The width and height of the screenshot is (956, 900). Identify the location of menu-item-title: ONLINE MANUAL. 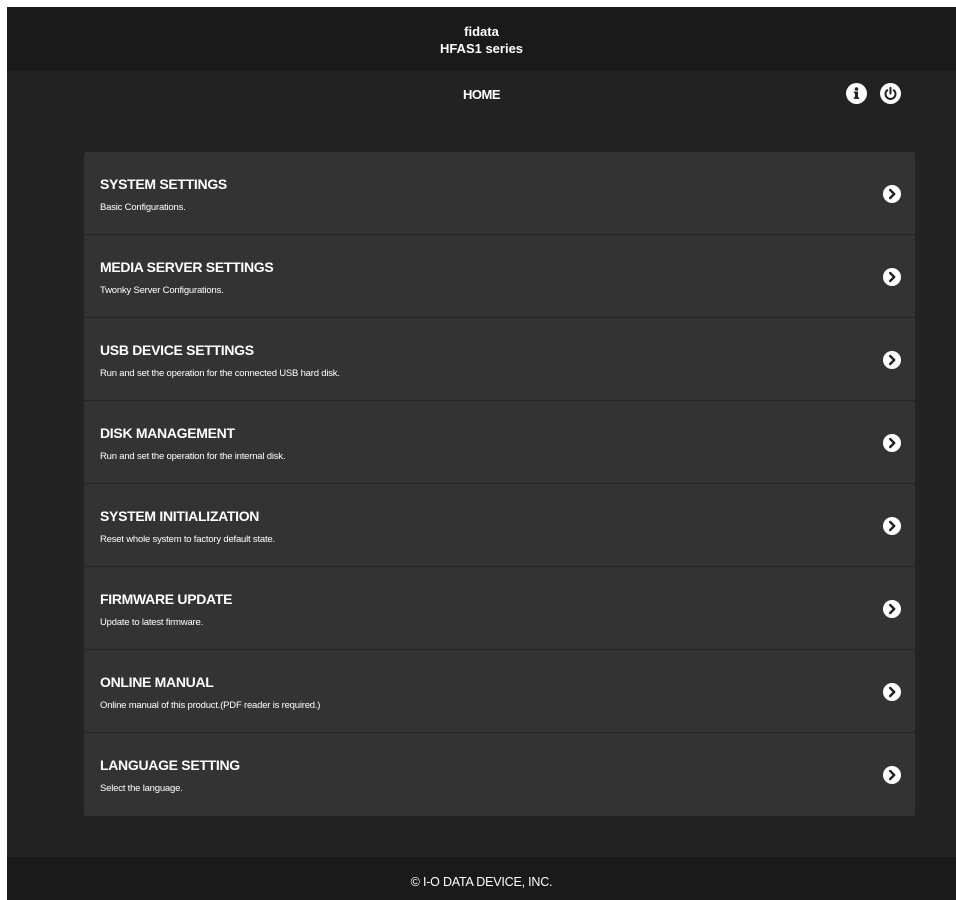
(157, 682).